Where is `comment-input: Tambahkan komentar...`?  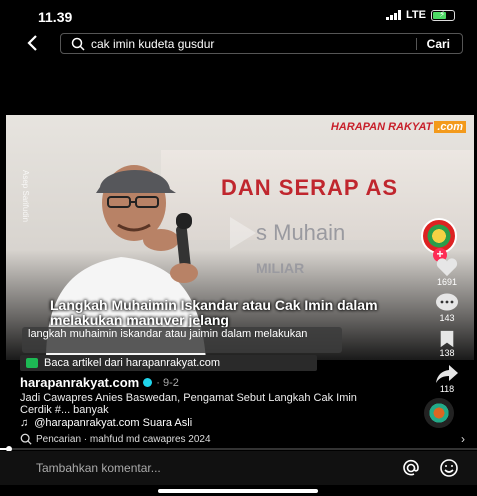 comment-input: Tambahkan komentar... is located at coordinates (218, 468).